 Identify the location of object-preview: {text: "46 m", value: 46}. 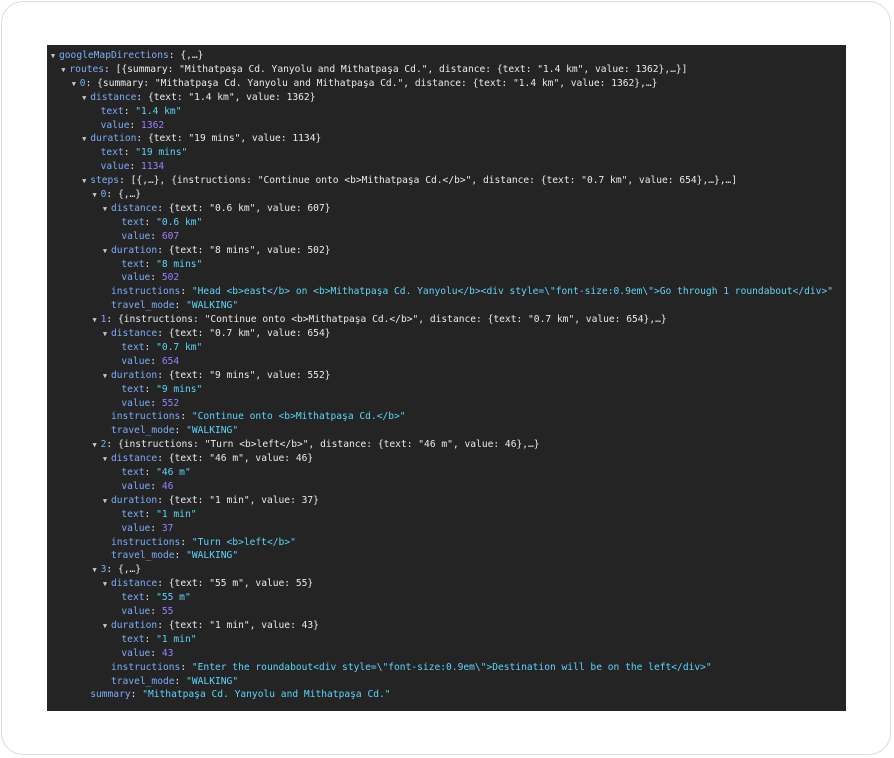
(241, 459).